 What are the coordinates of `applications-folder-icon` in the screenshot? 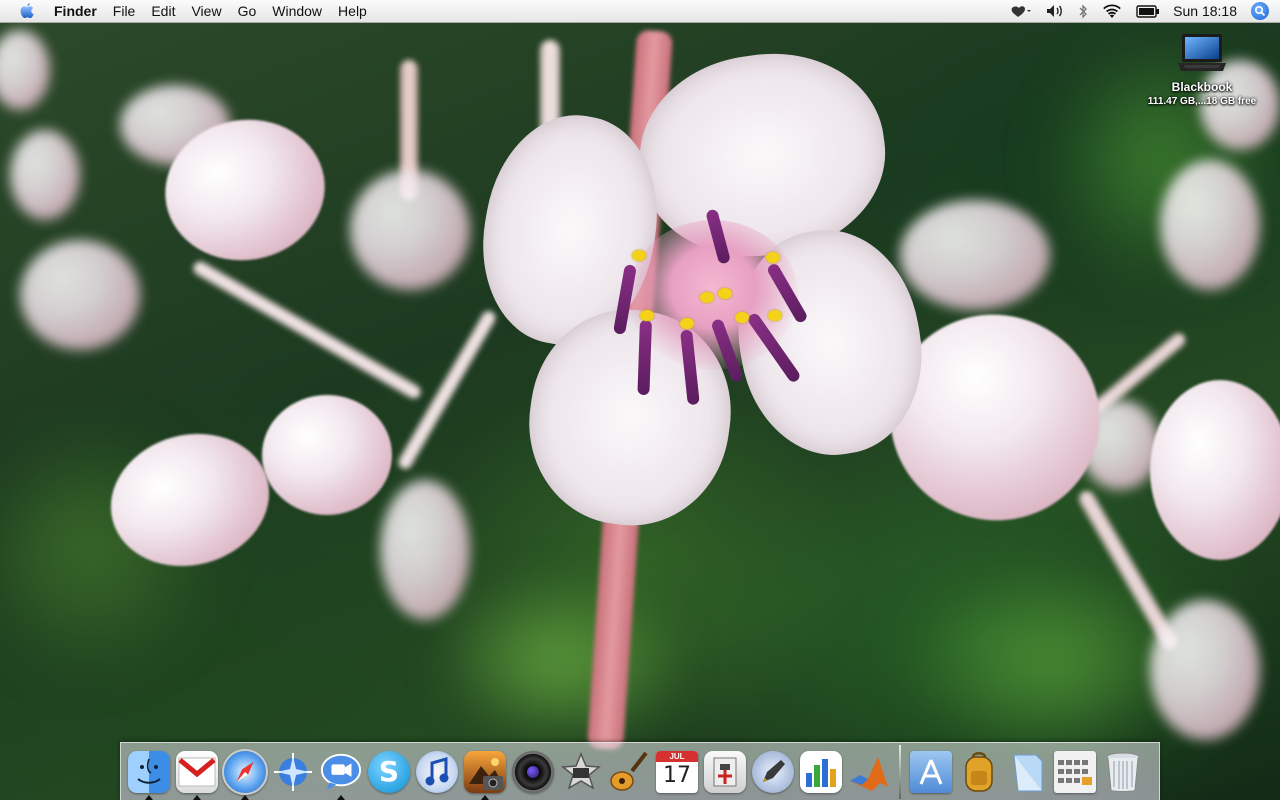 It's located at (931, 771).